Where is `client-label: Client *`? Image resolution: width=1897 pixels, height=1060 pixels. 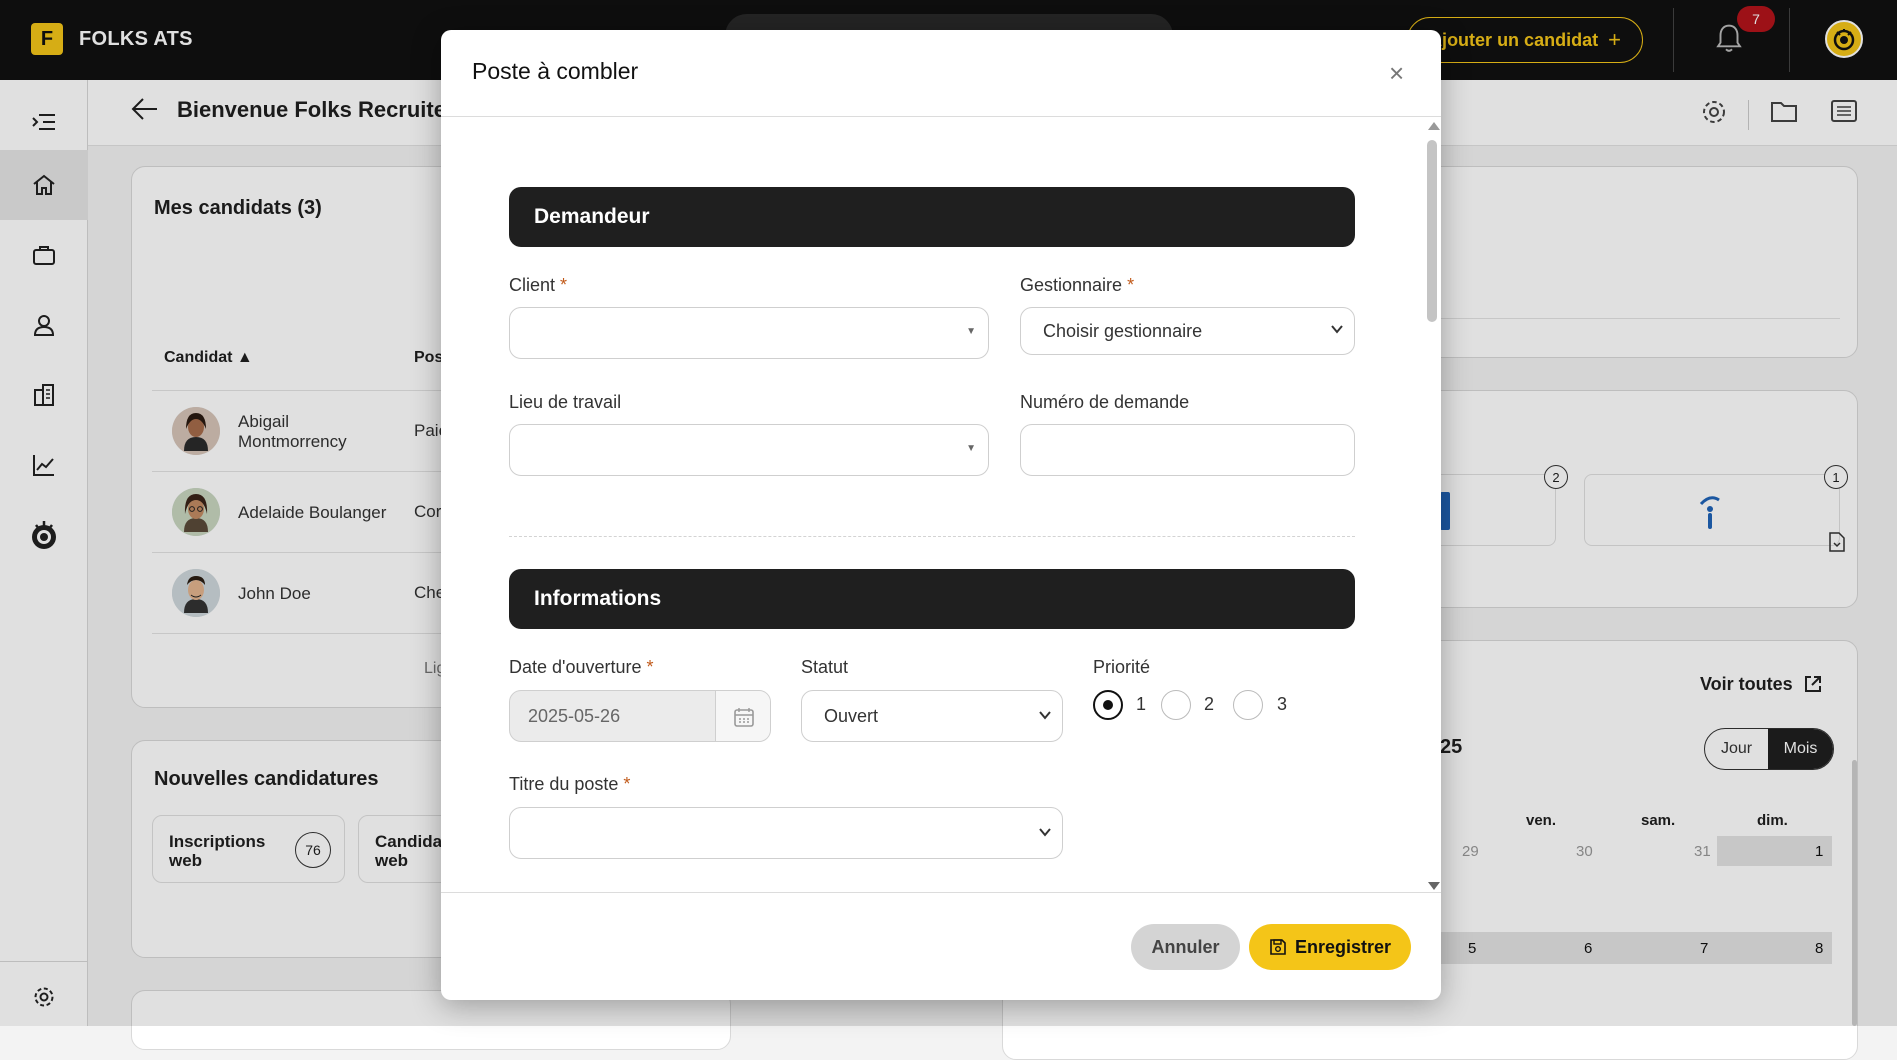
client-label: Client * is located at coordinates (538, 285).